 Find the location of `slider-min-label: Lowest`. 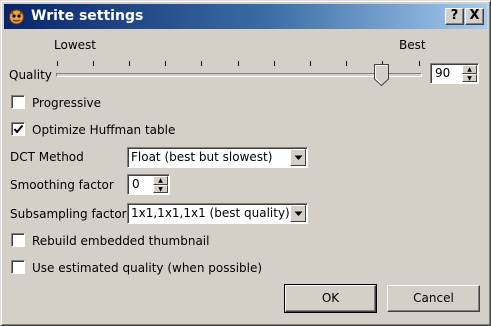

slider-min-label: Lowest is located at coordinates (75, 45).